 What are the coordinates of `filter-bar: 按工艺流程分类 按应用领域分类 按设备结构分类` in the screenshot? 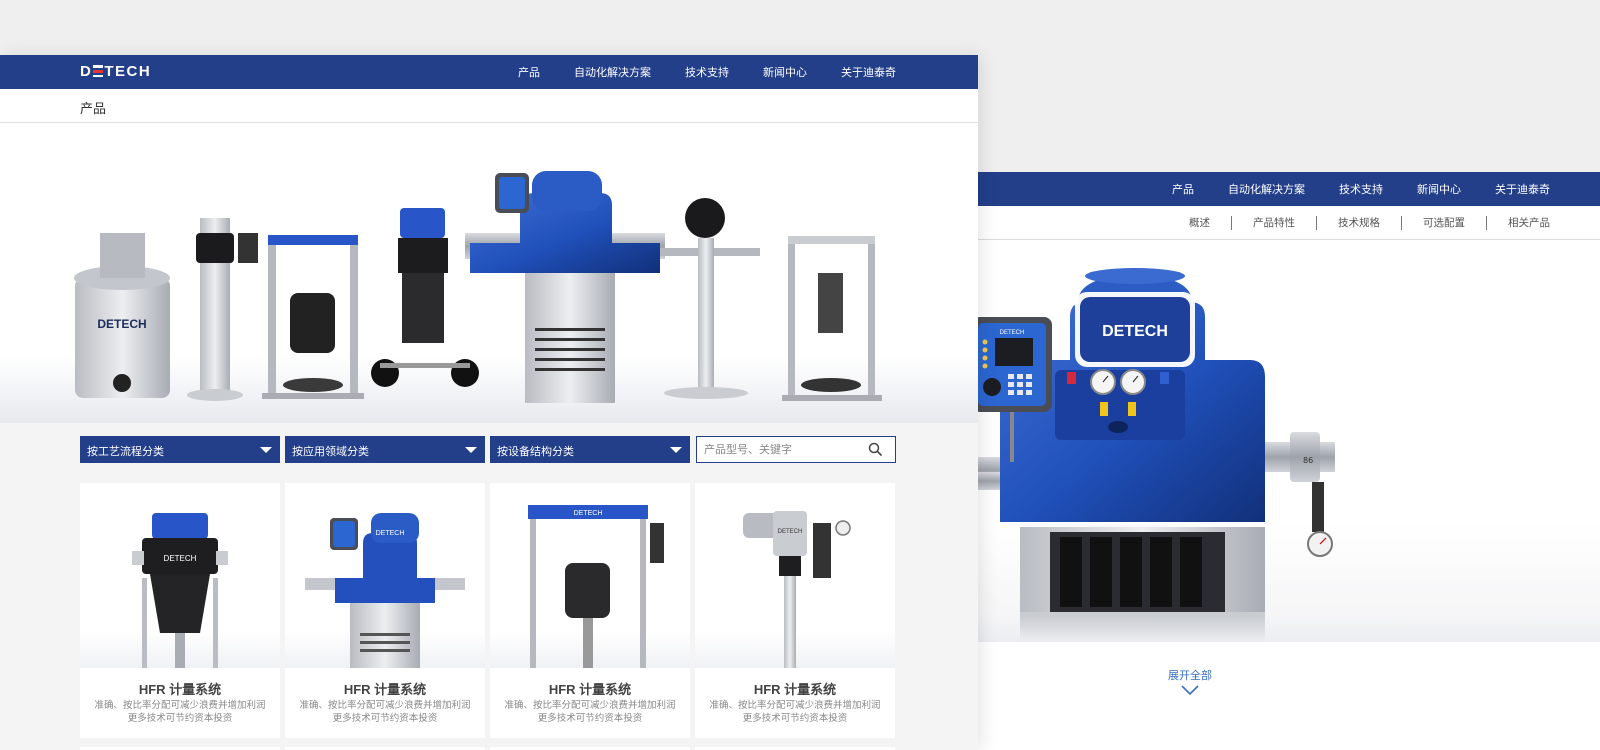 It's located at (488, 449).